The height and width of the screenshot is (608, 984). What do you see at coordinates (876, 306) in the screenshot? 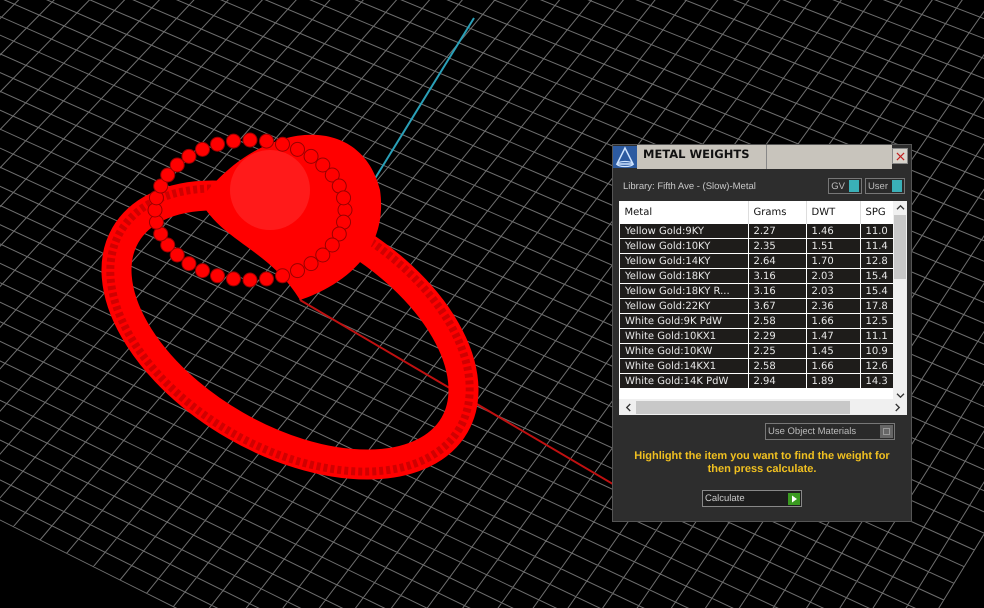
I see `table-cell: 17.8` at bounding box center [876, 306].